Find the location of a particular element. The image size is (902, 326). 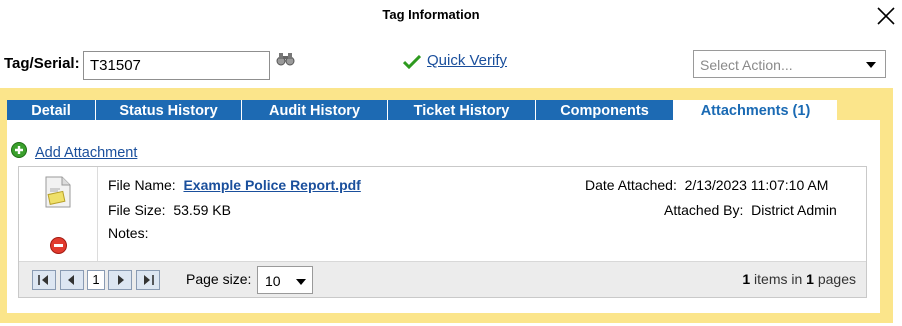

tag-serial-input is located at coordinates (176, 65).